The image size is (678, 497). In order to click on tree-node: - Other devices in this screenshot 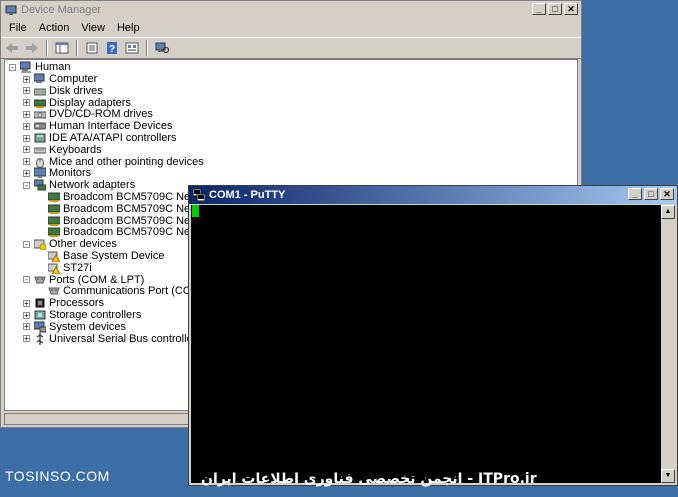, I will do `click(70, 244)`.